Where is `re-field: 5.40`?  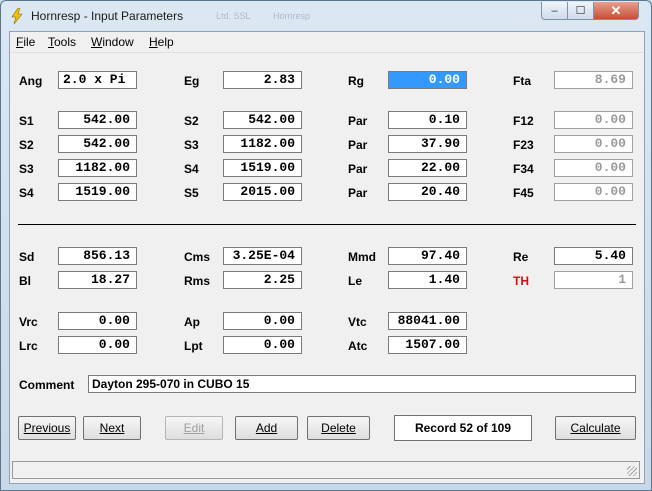
re-field: 5.40 is located at coordinates (593, 256).